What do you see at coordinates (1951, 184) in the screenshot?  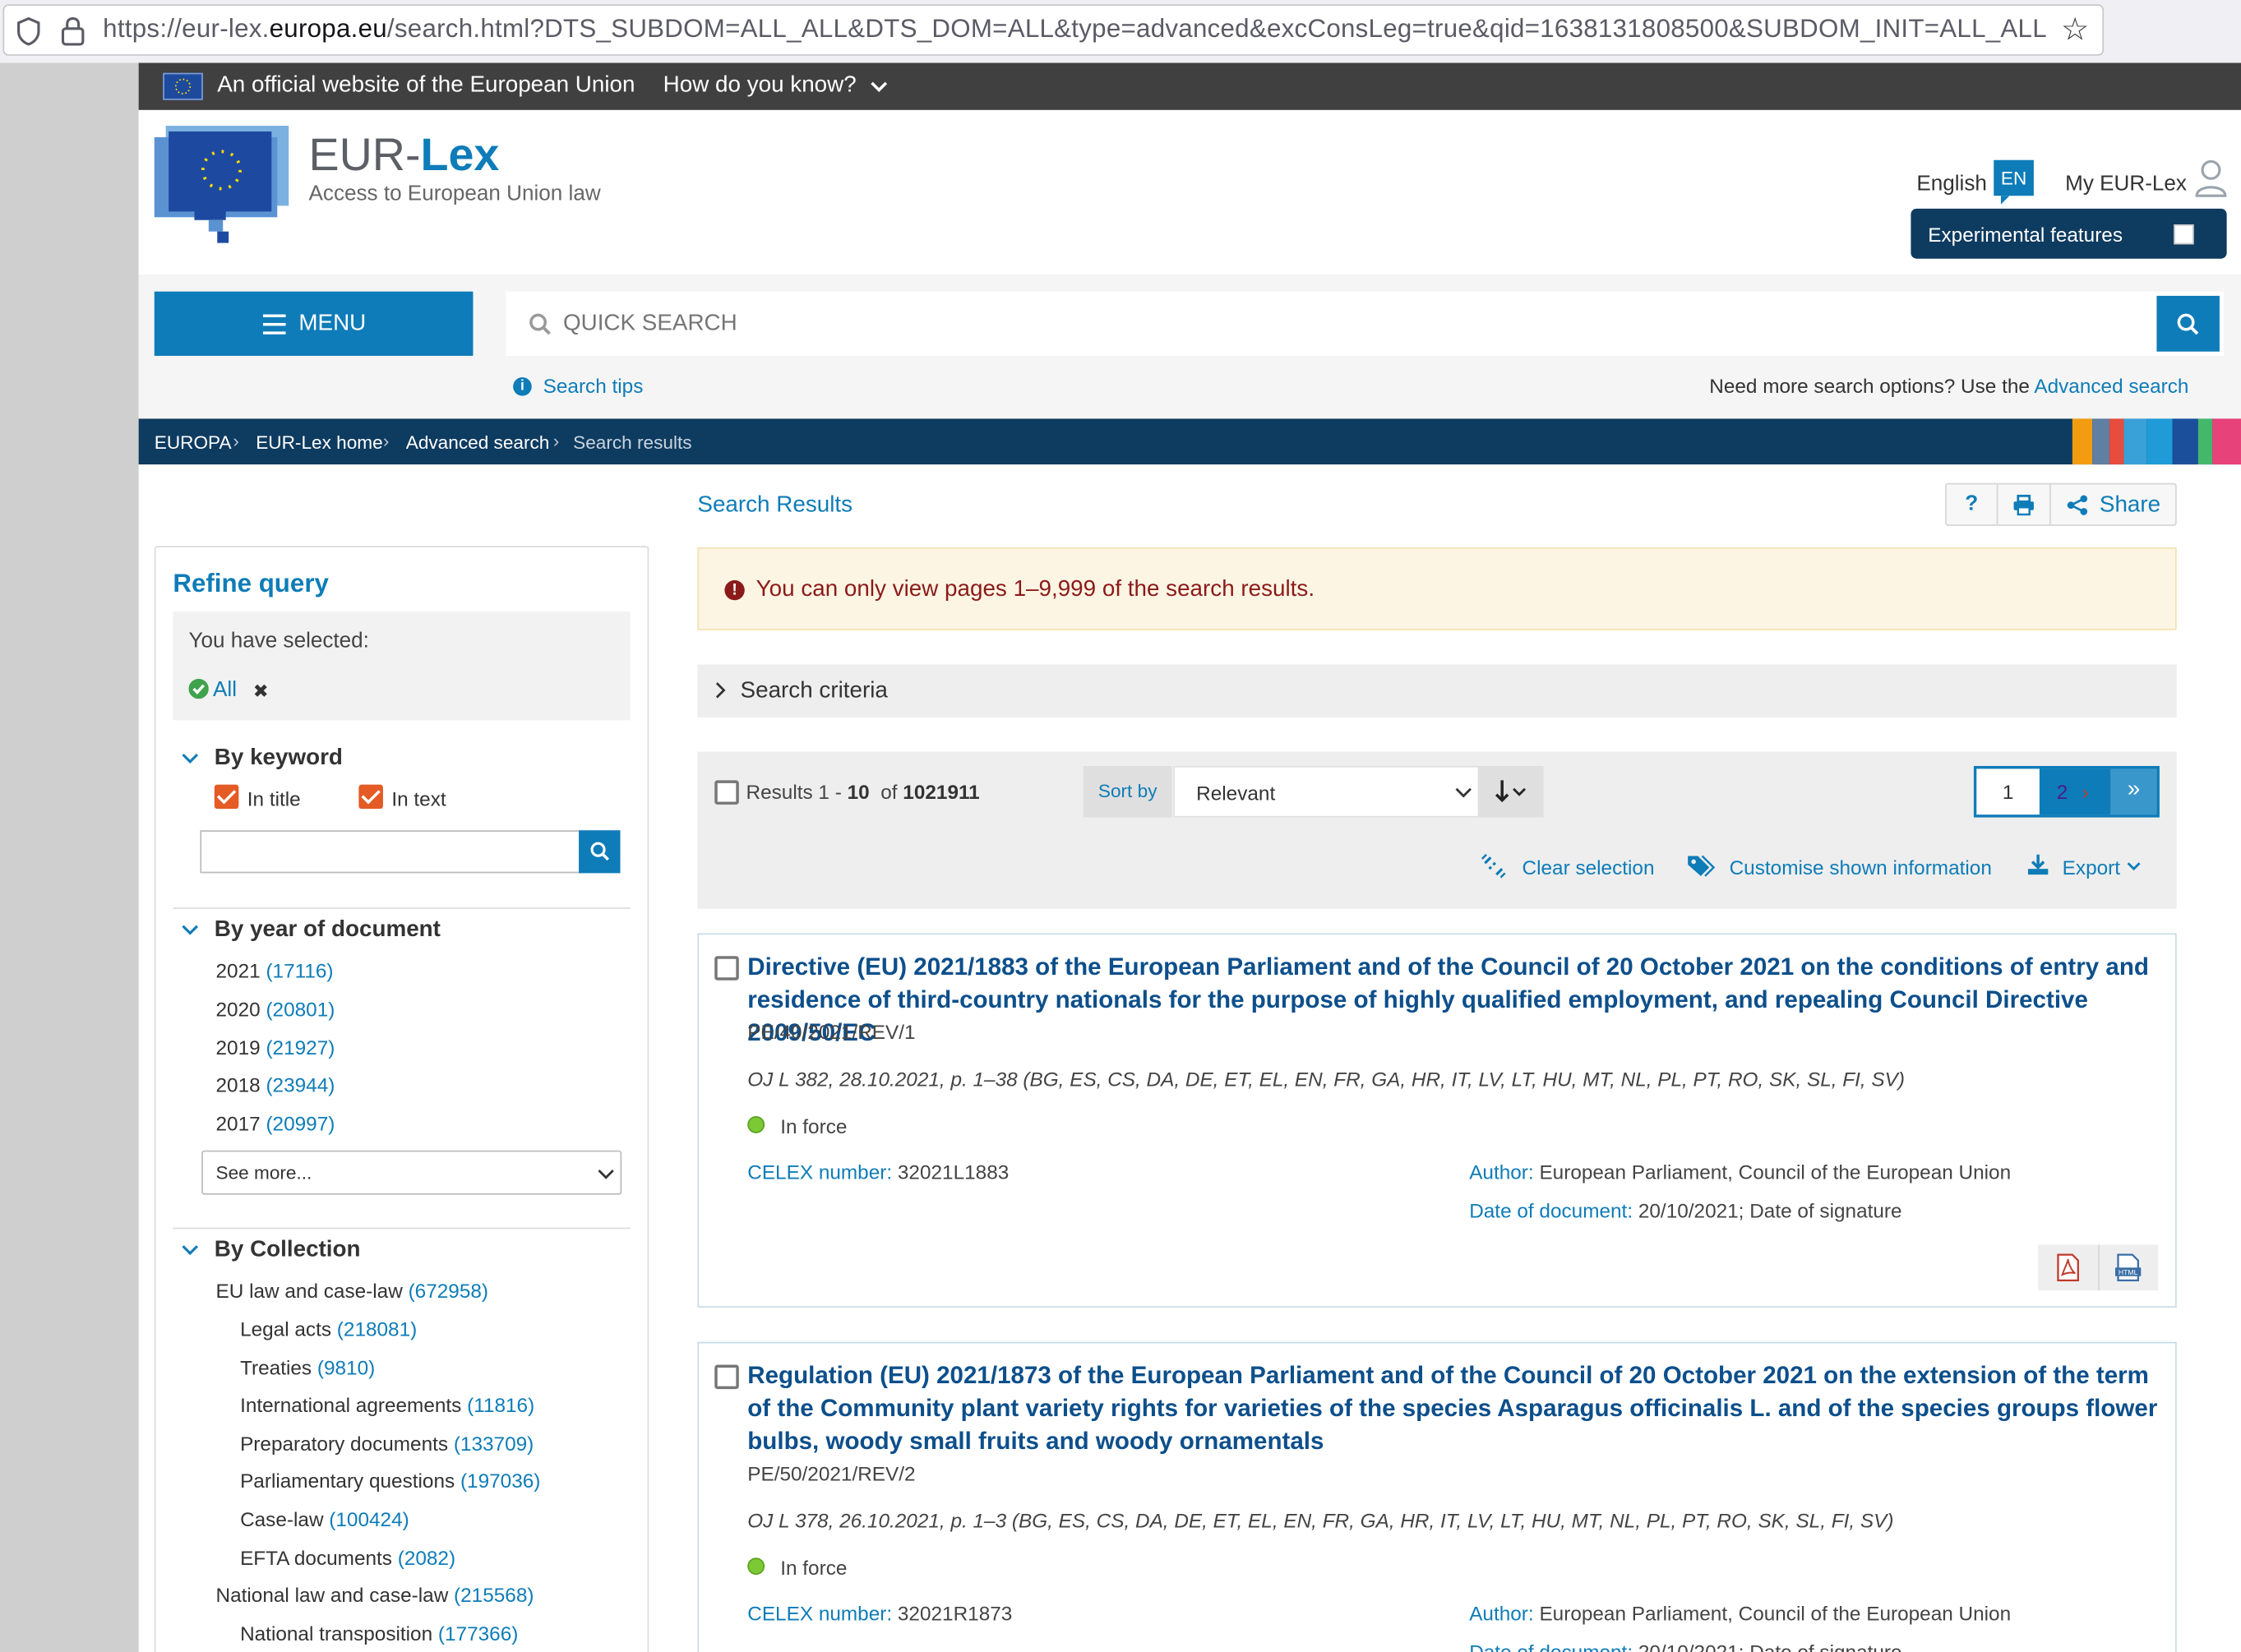 I see `language-label: English` at bounding box center [1951, 184].